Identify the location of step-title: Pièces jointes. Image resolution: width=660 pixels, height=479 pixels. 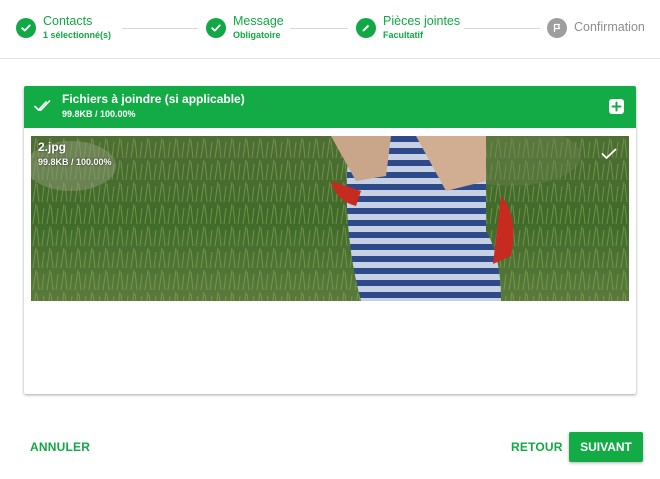
(422, 21).